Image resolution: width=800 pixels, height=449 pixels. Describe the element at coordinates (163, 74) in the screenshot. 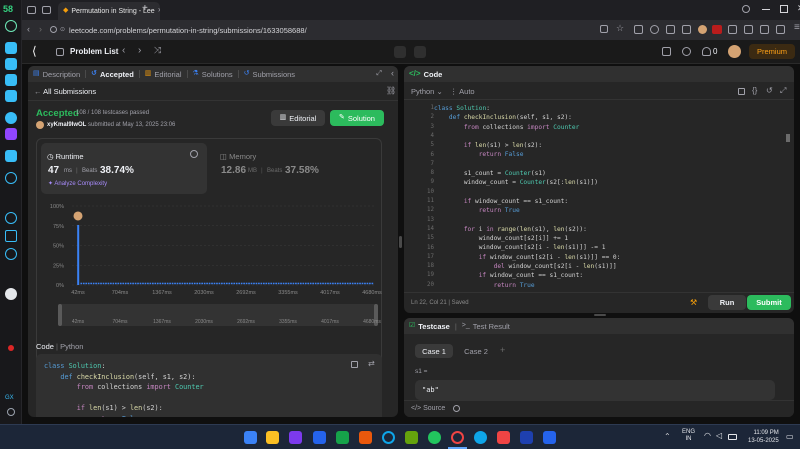

I see `tab-editorial: ▥ Editorial` at that location.